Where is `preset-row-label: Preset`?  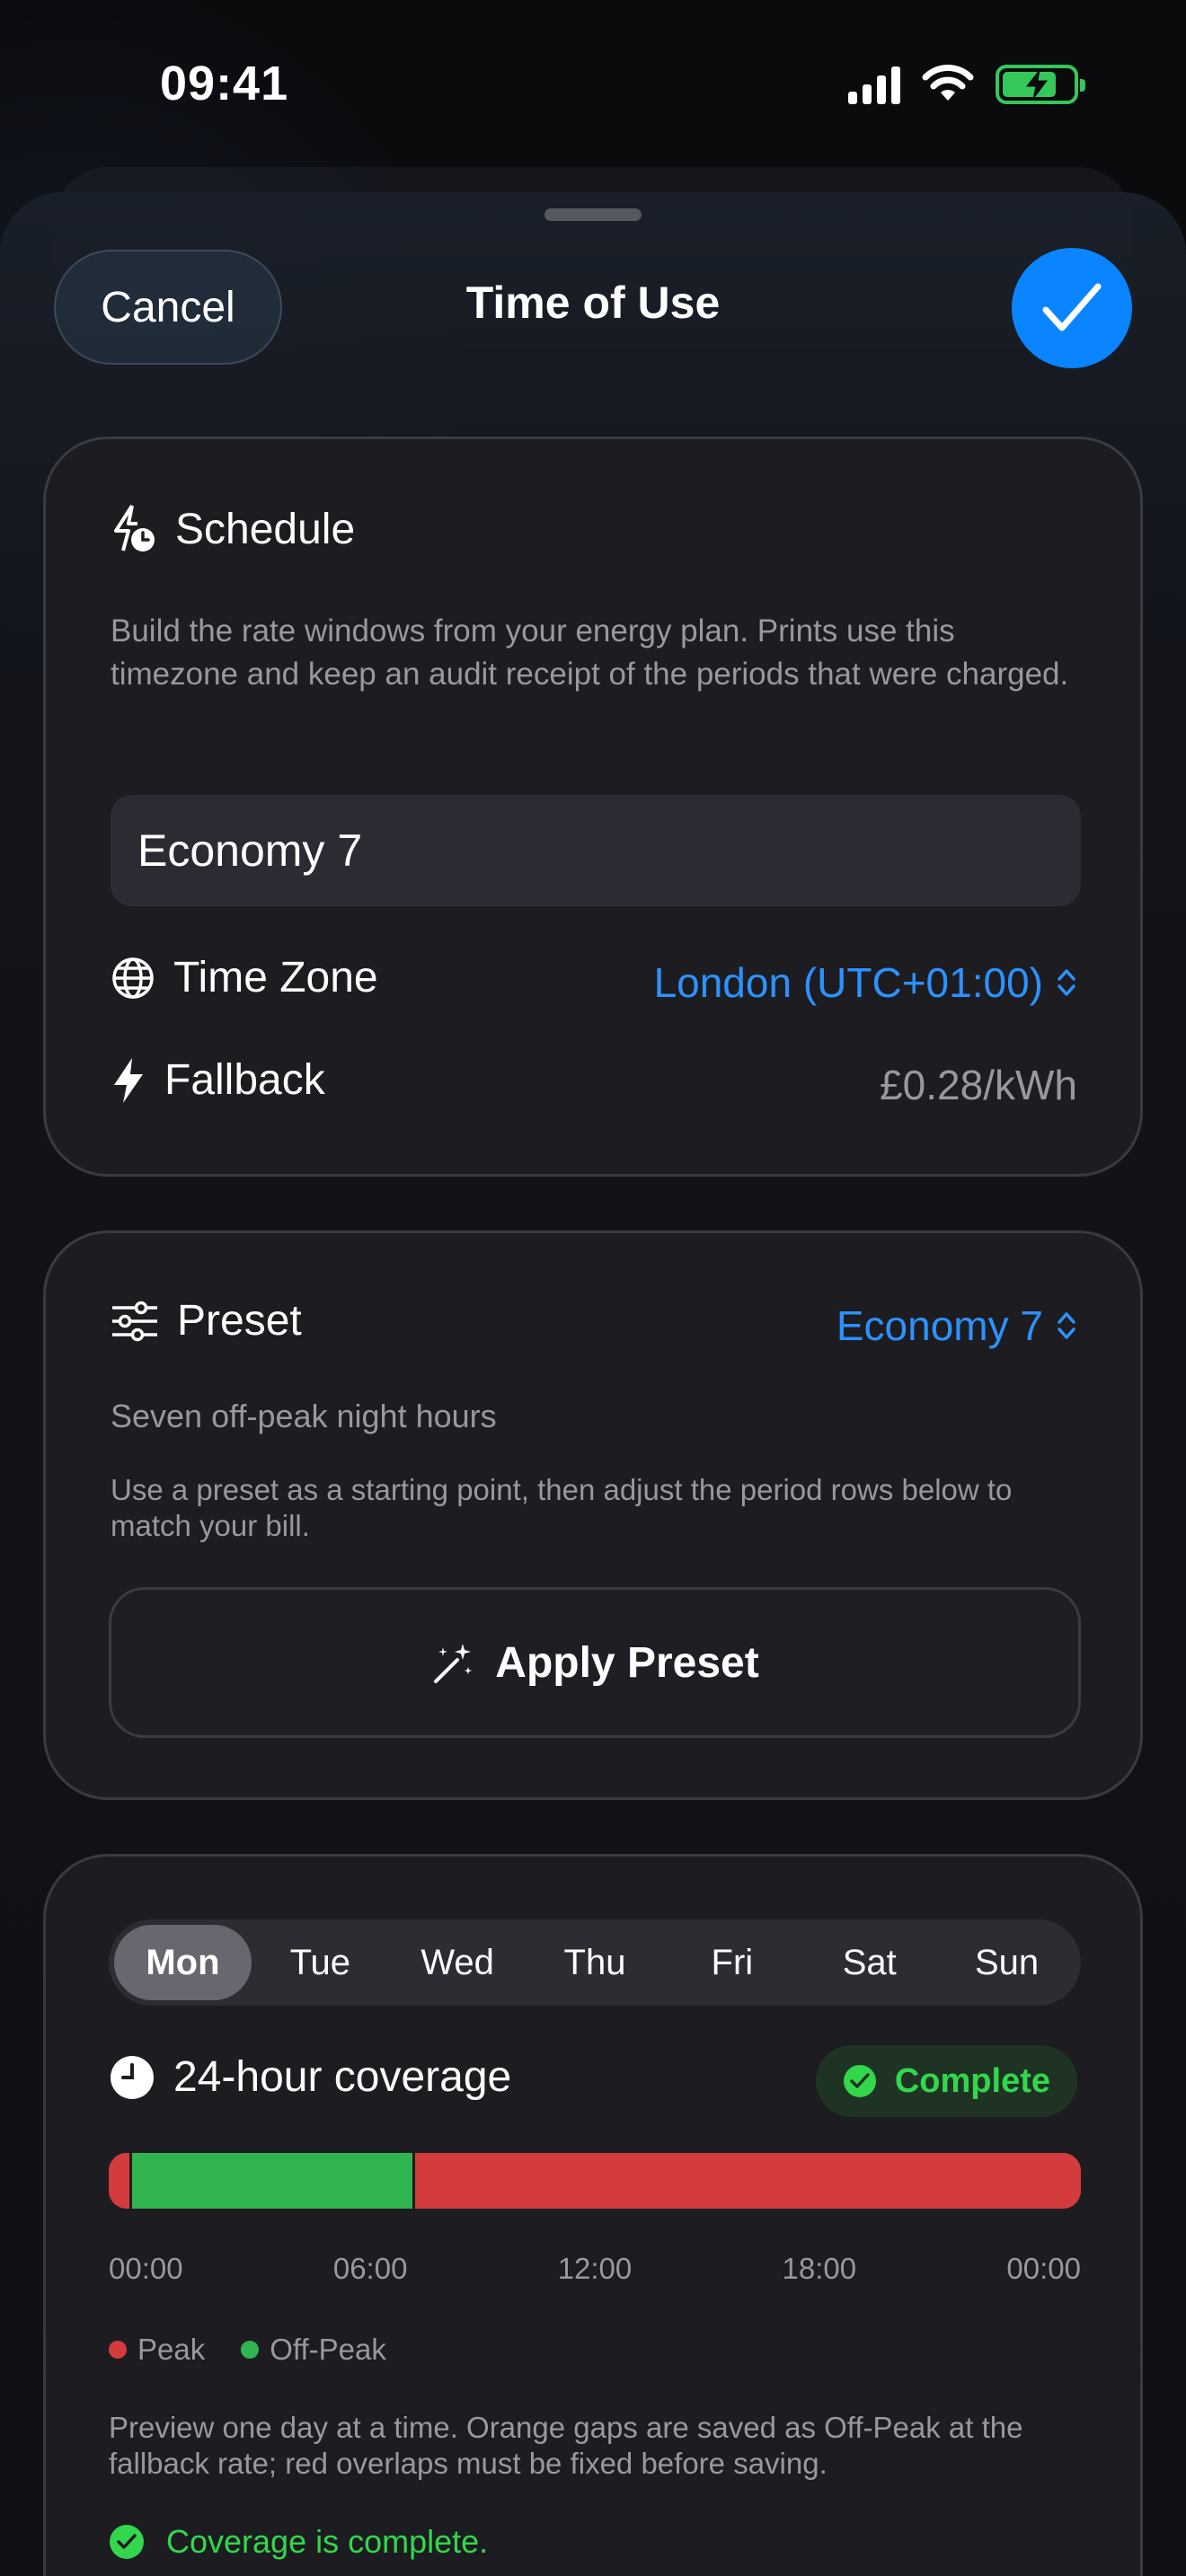
preset-row-label: Preset is located at coordinates (206, 1320).